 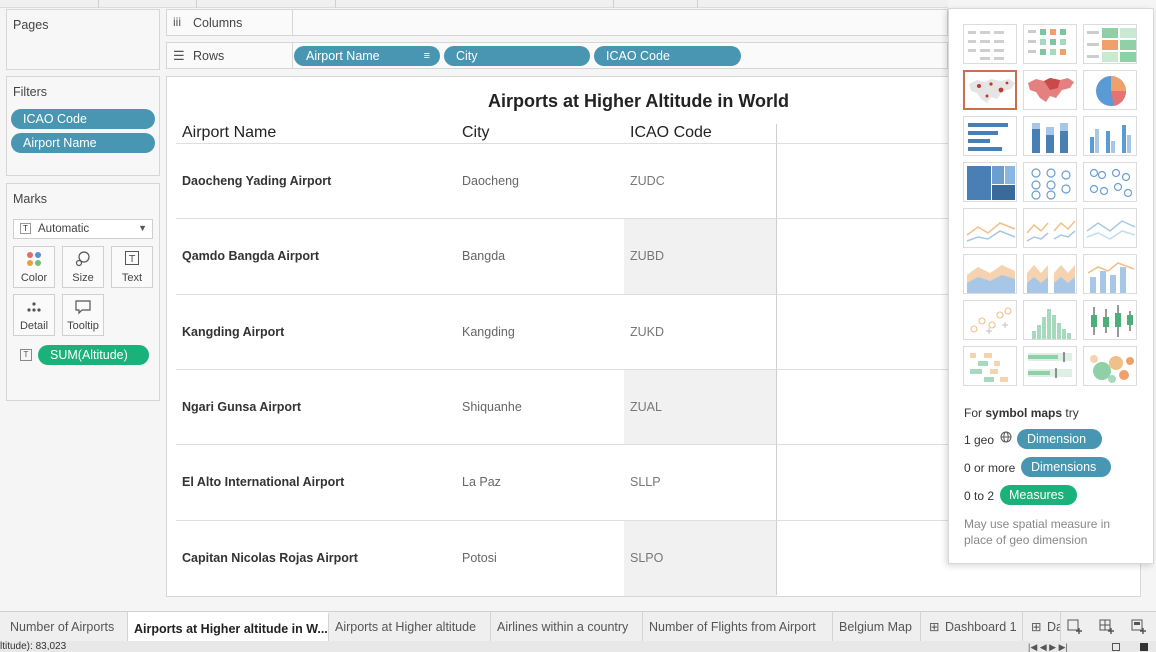 What do you see at coordinates (1075, 627) in the screenshot?
I see `new-worksheet-icon` at bounding box center [1075, 627].